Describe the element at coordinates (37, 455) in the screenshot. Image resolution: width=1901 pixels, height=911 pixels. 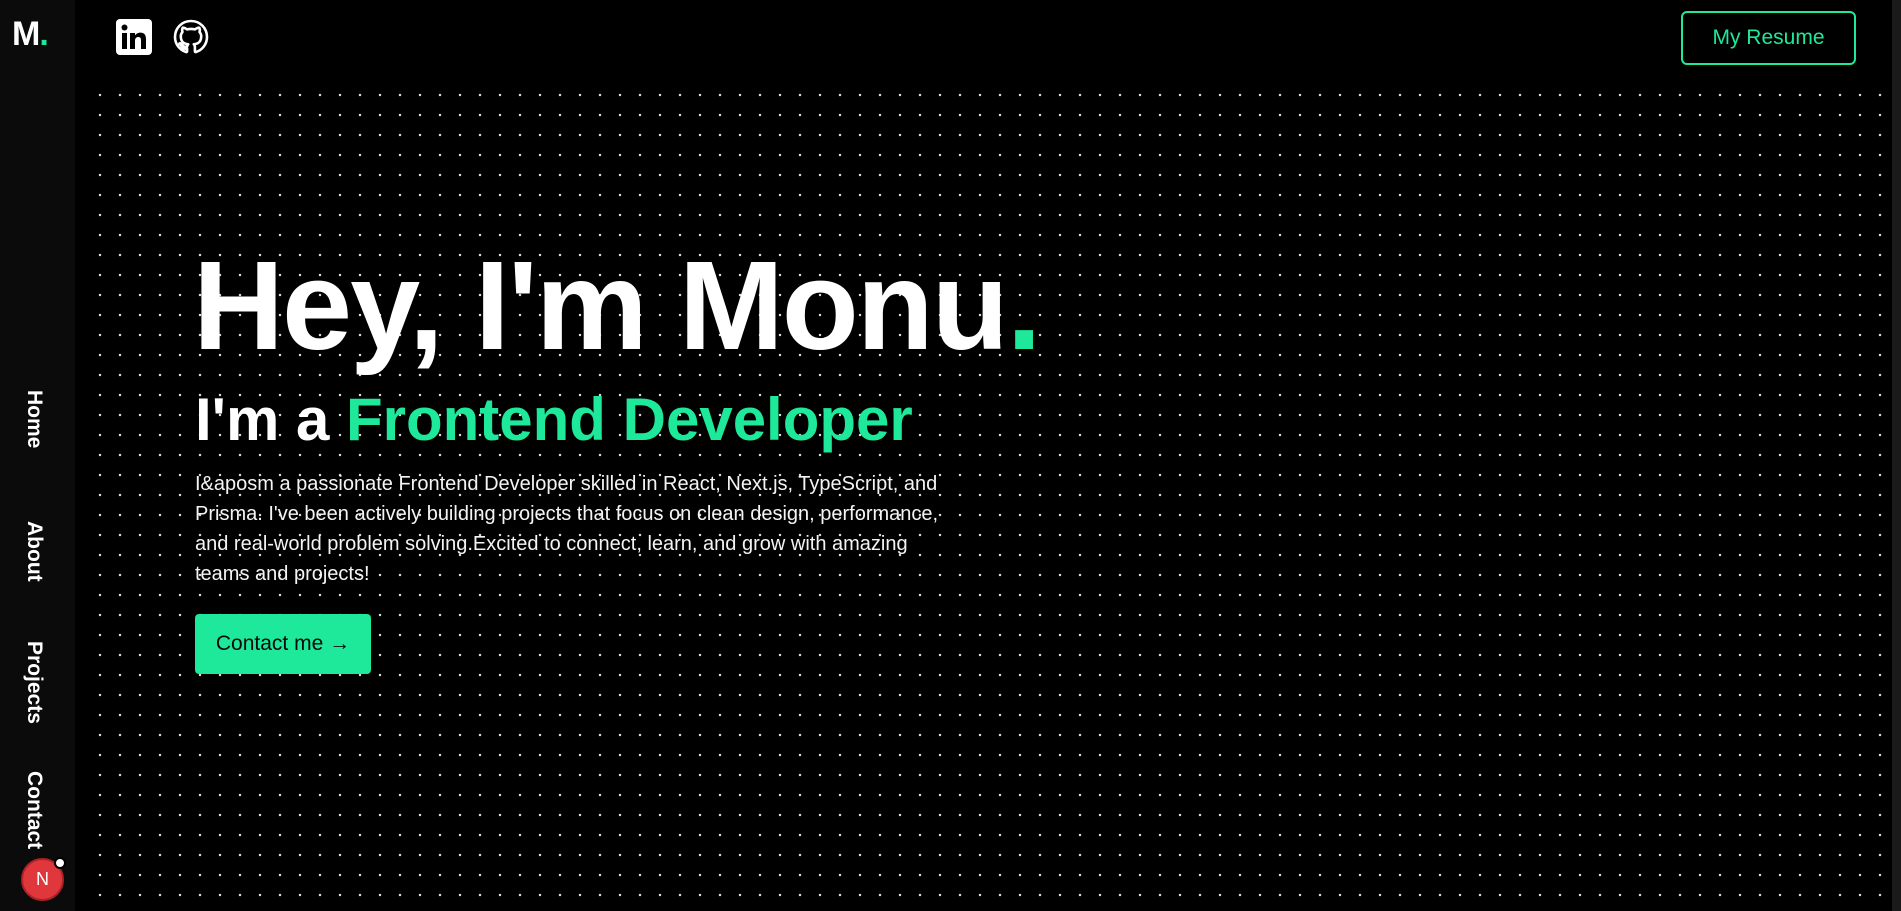
I see `sidebar: M. Home About Projects Contact N` at that location.